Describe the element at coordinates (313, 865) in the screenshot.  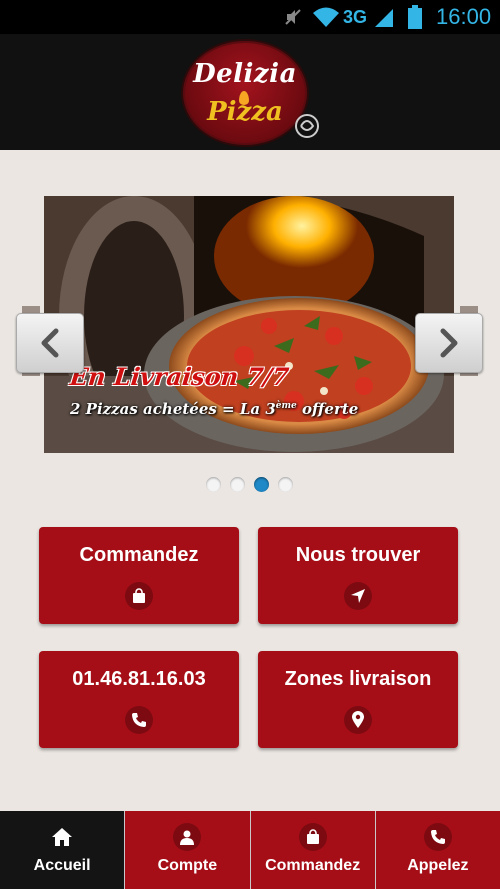
I see `nav-order-label: Commandez` at that location.